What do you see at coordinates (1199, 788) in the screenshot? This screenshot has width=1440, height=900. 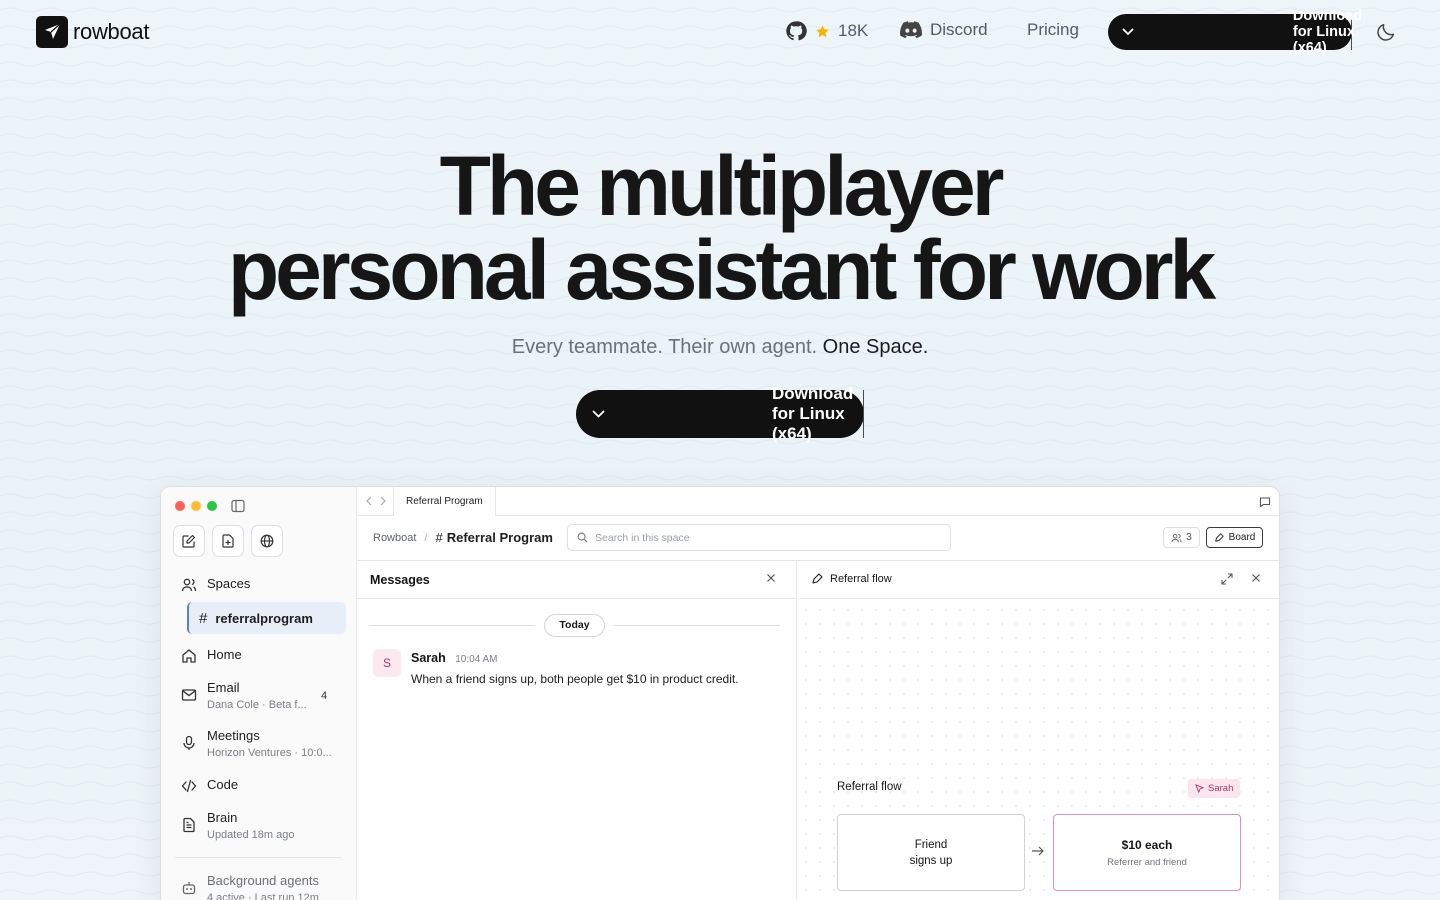 I see `cursor-icon` at bounding box center [1199, 788].